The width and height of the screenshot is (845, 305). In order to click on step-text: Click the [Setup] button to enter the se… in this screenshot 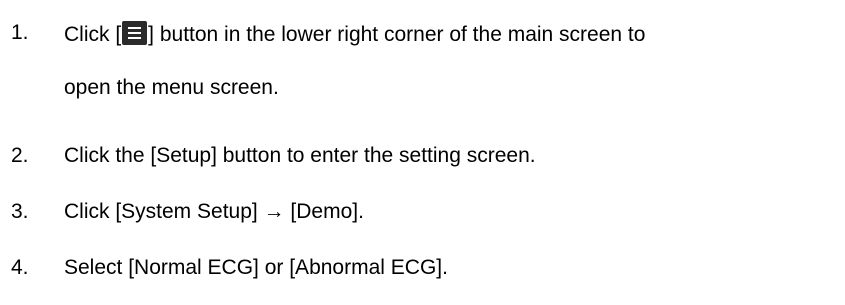, I will do `click(300, 155)`.